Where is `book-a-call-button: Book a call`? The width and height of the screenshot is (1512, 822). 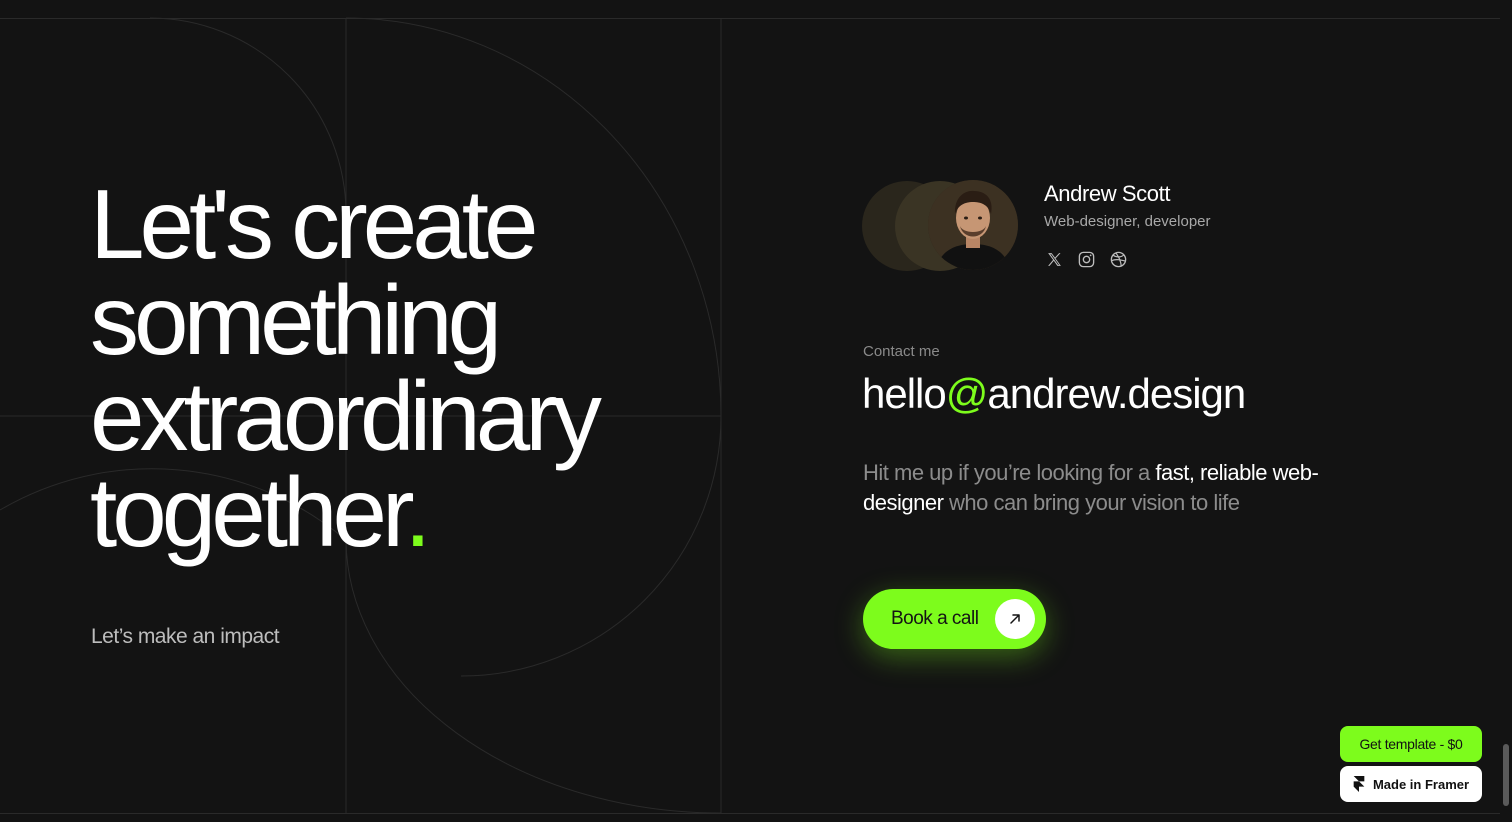 book-a-call-button: Book a call is located at coordinates (954, 619).